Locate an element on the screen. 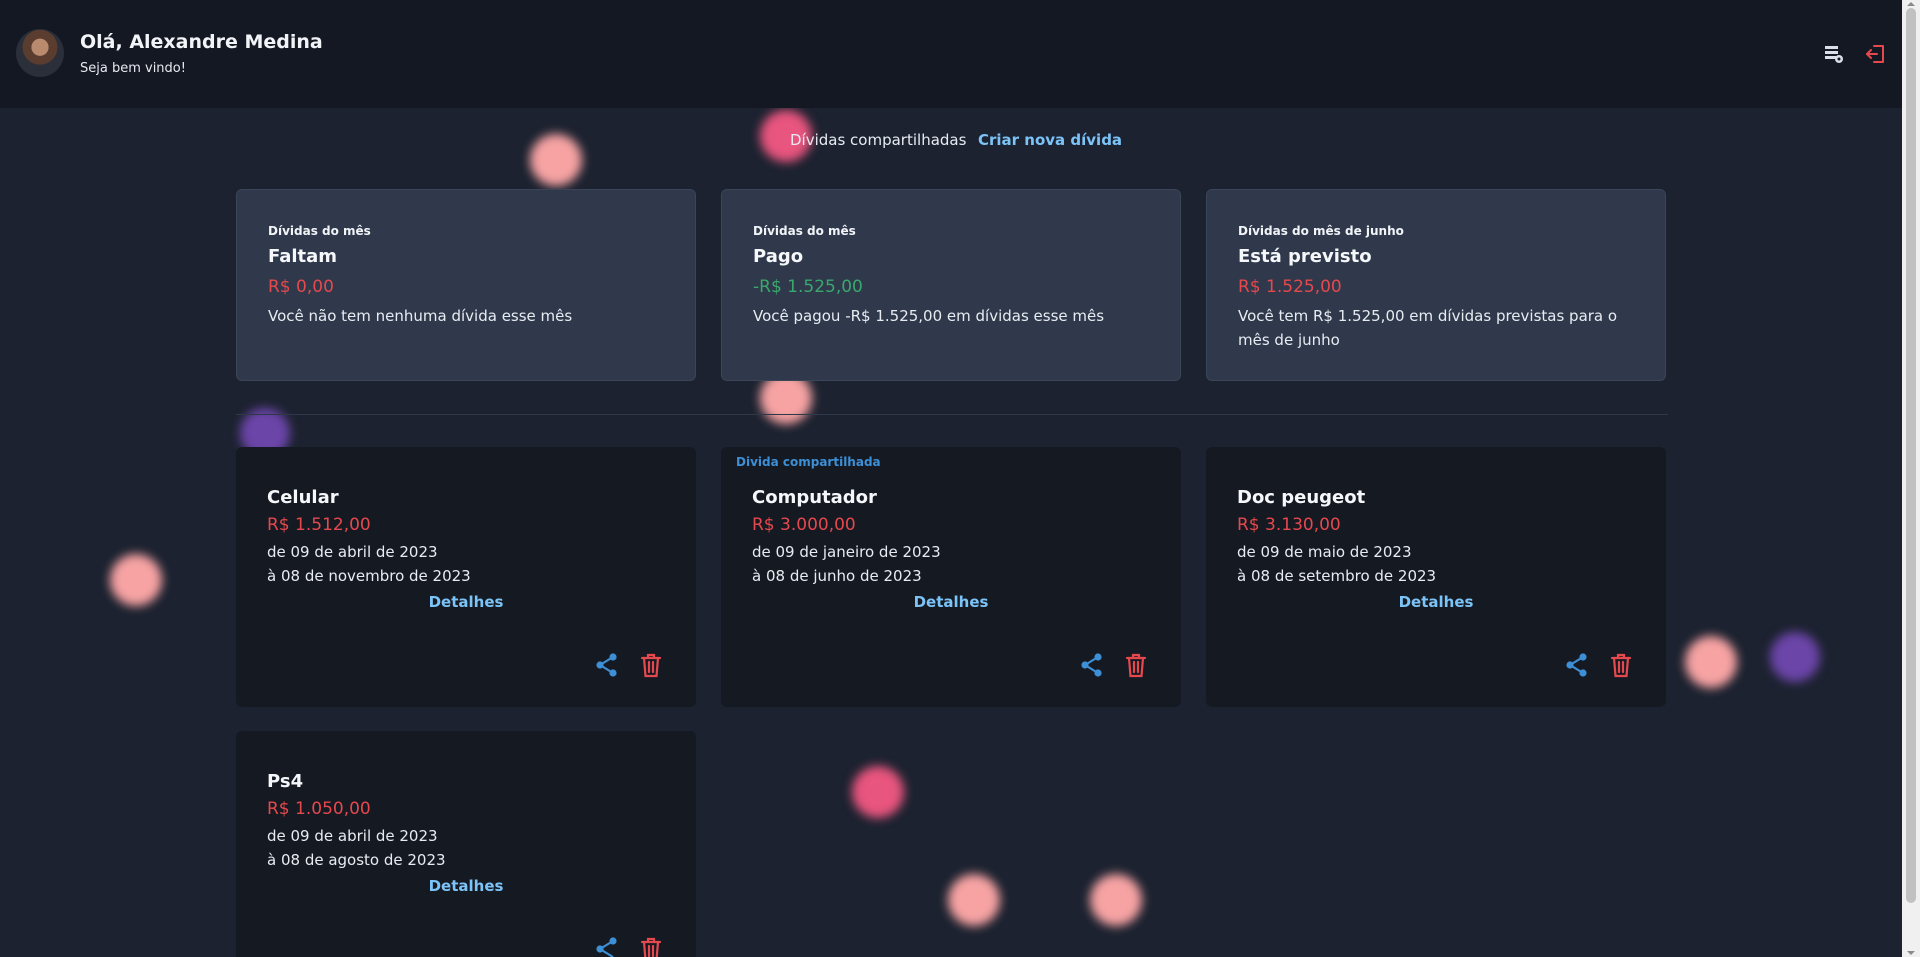 The height and width of the screenshot is (957, 1920). debt-amount: R$ 1.512,00 is located at coordinates (319, 525).